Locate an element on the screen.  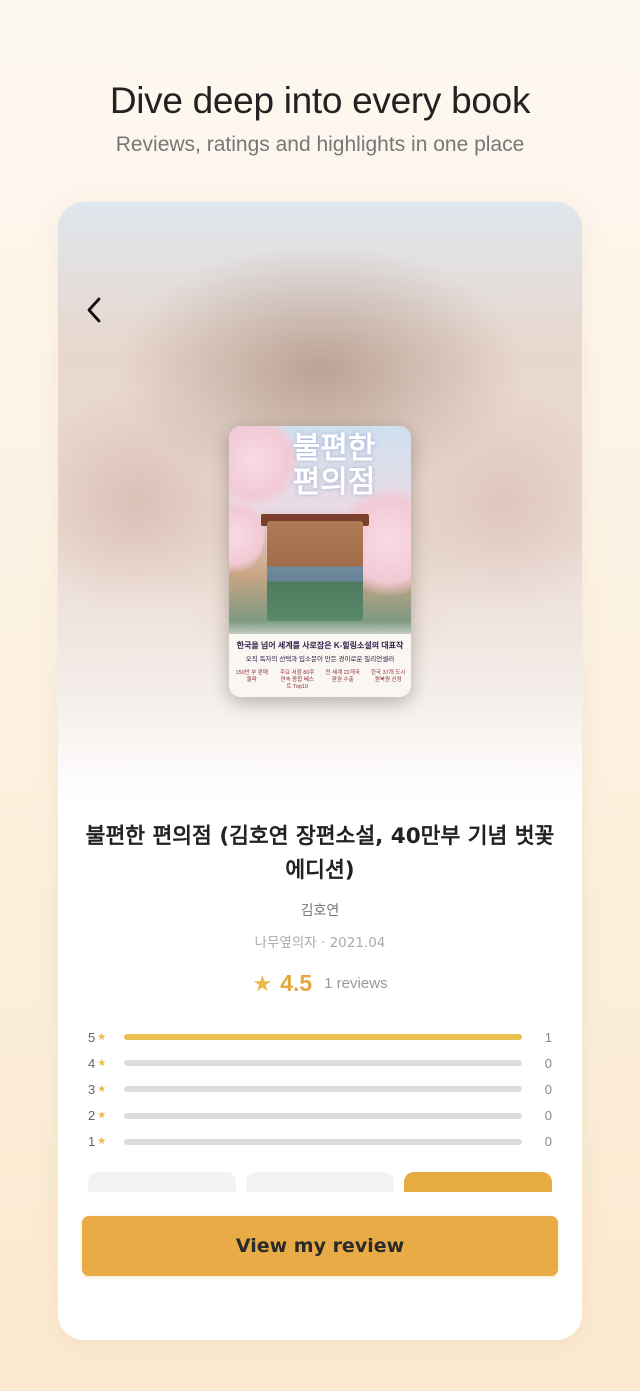
review-count: 1 reviews is located at coordinates (356, 983).